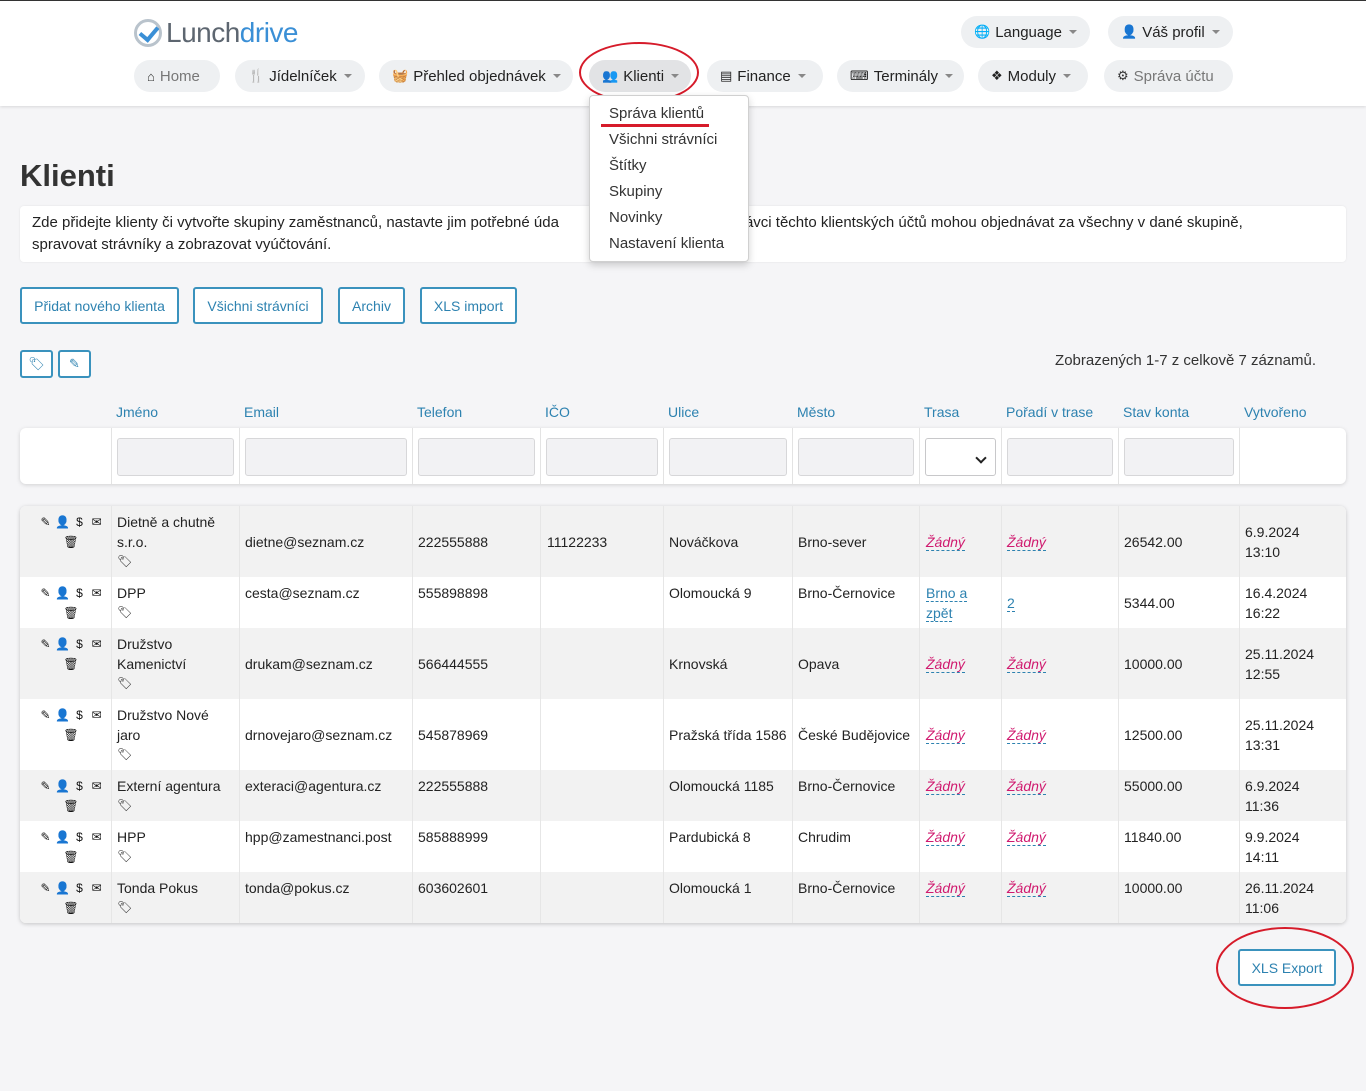  What do you see at coordinates (856, 457) in the screenshot?
I see `filter-city-input` at bounding box center [856, 457].